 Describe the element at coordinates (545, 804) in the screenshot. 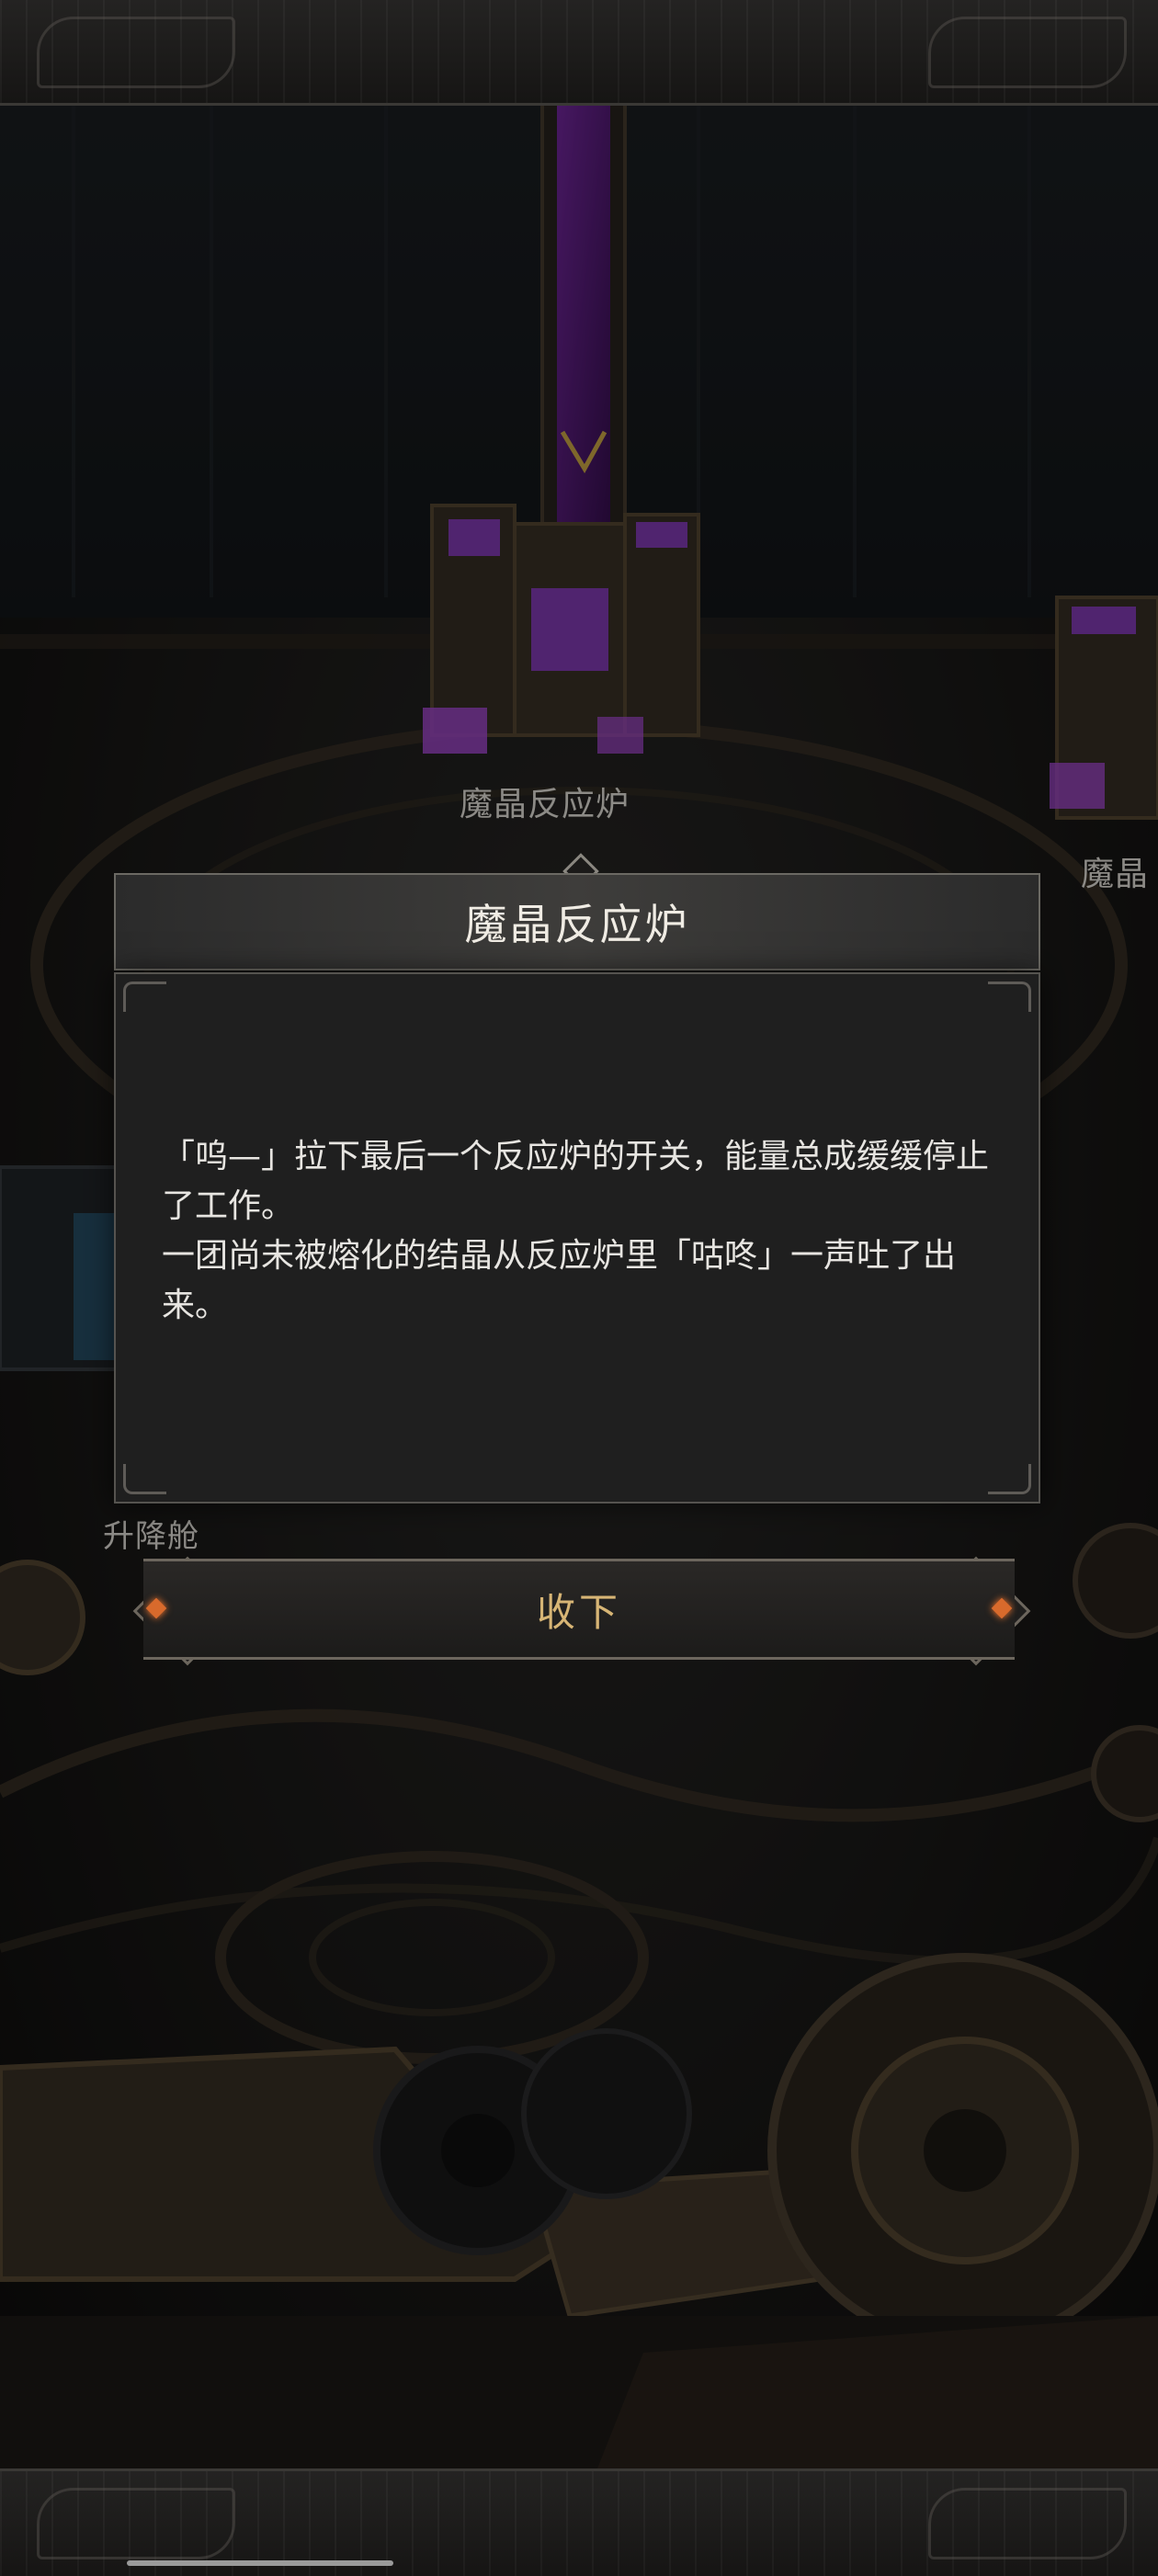

I see `map-label-reactor: 魔晶反应炉` at that location.